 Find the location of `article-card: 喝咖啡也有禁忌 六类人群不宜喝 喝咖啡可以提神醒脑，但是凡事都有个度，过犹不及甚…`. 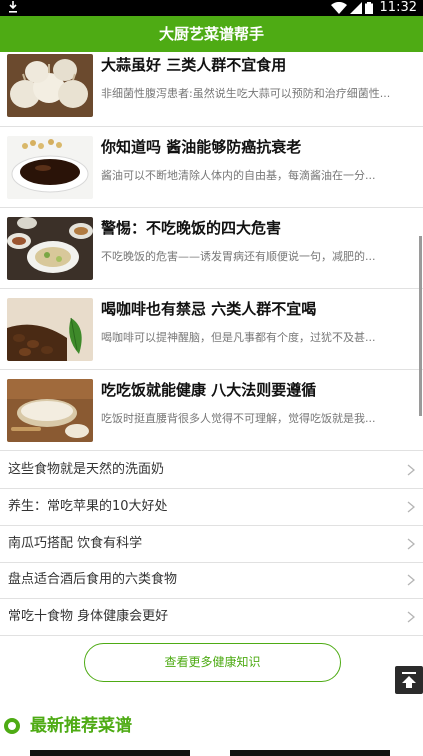

article-card: 喝咖啡也有禁忌 六类人群不宜喝 喝咖啡可以提神醒脑，但是凡事都有个度，过犹不及甚… is located at coordinates (211, 329).